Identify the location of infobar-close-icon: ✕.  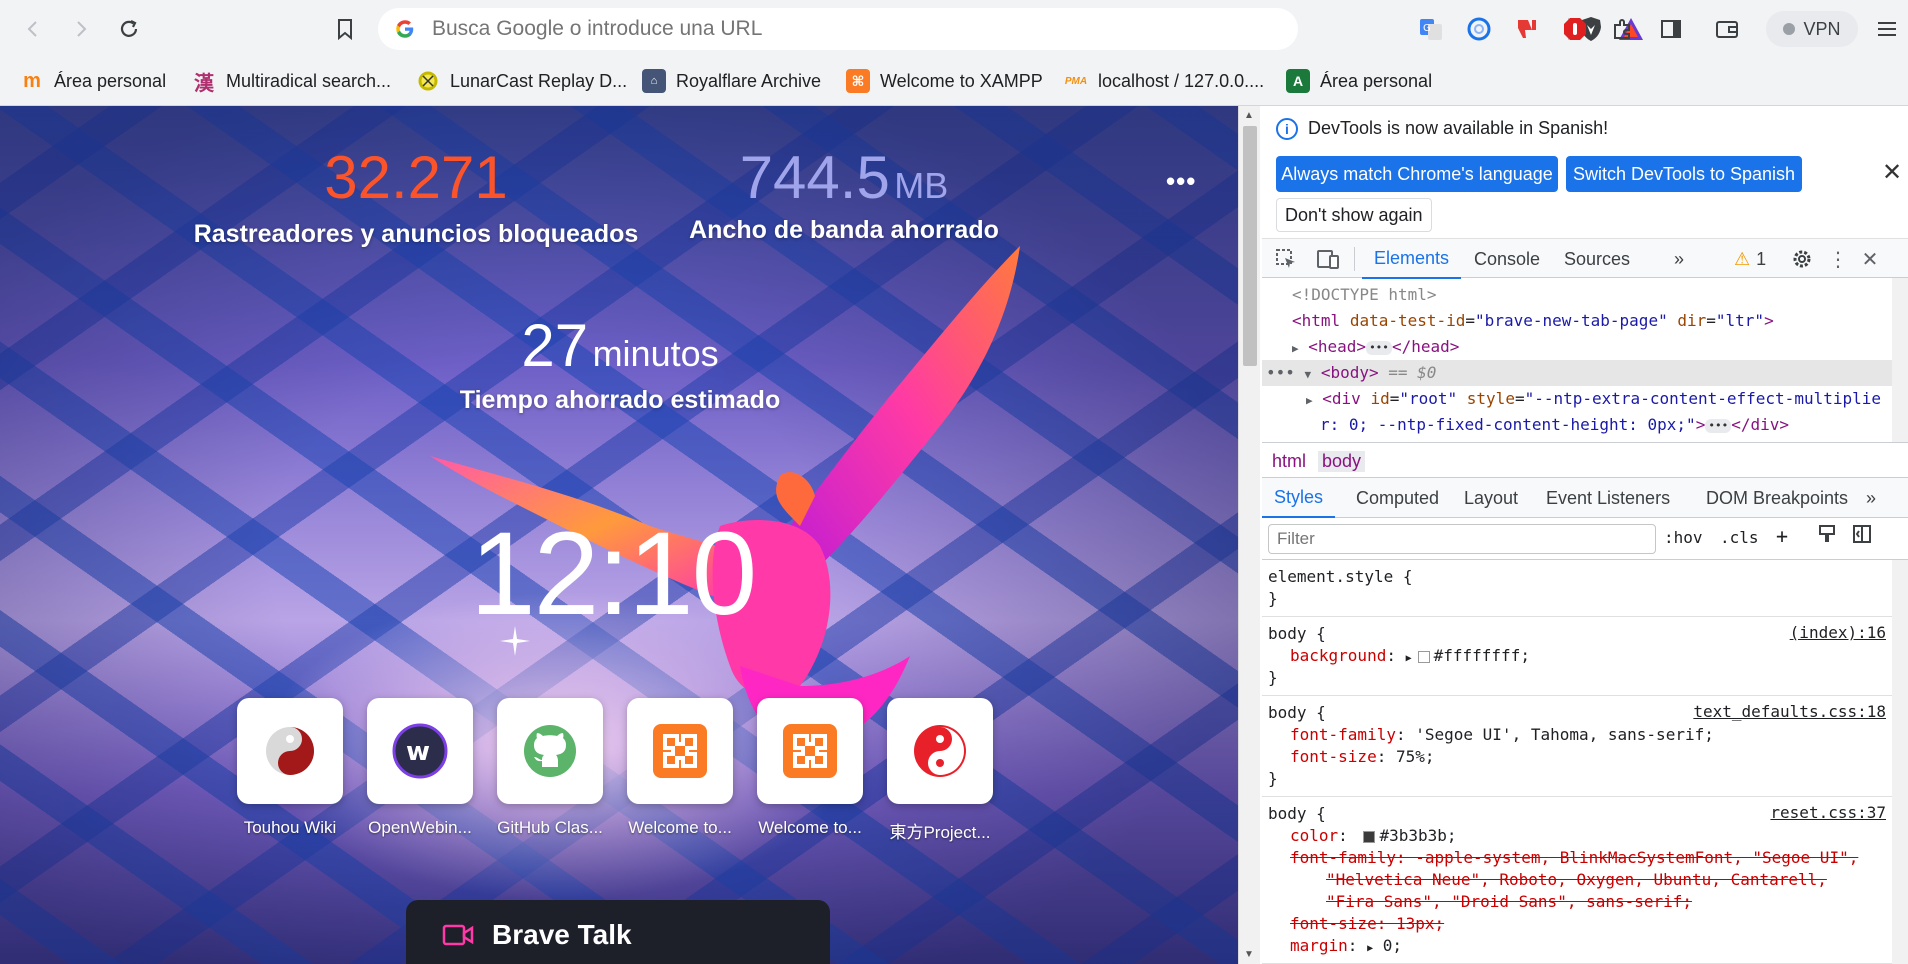
(1892, 172).